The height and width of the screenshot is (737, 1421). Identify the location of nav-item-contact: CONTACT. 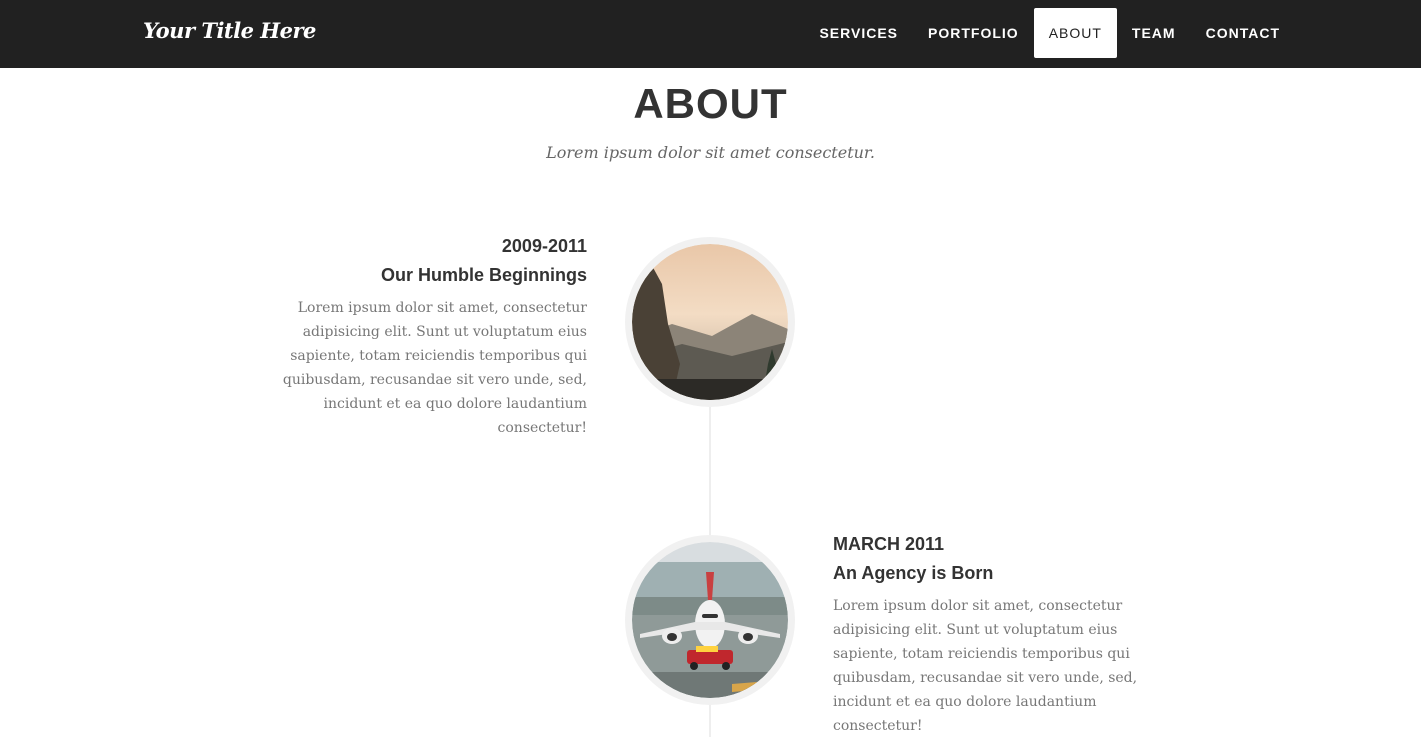
(1243, 33).